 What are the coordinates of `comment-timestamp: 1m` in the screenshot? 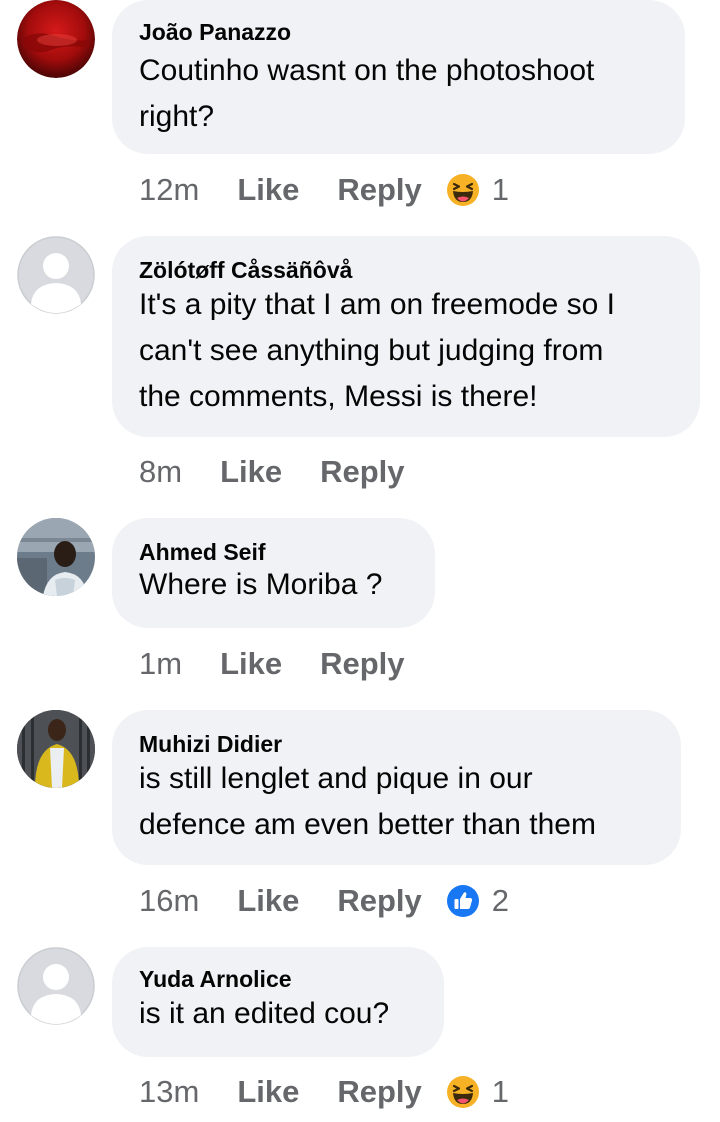 It's located at (160, 664).